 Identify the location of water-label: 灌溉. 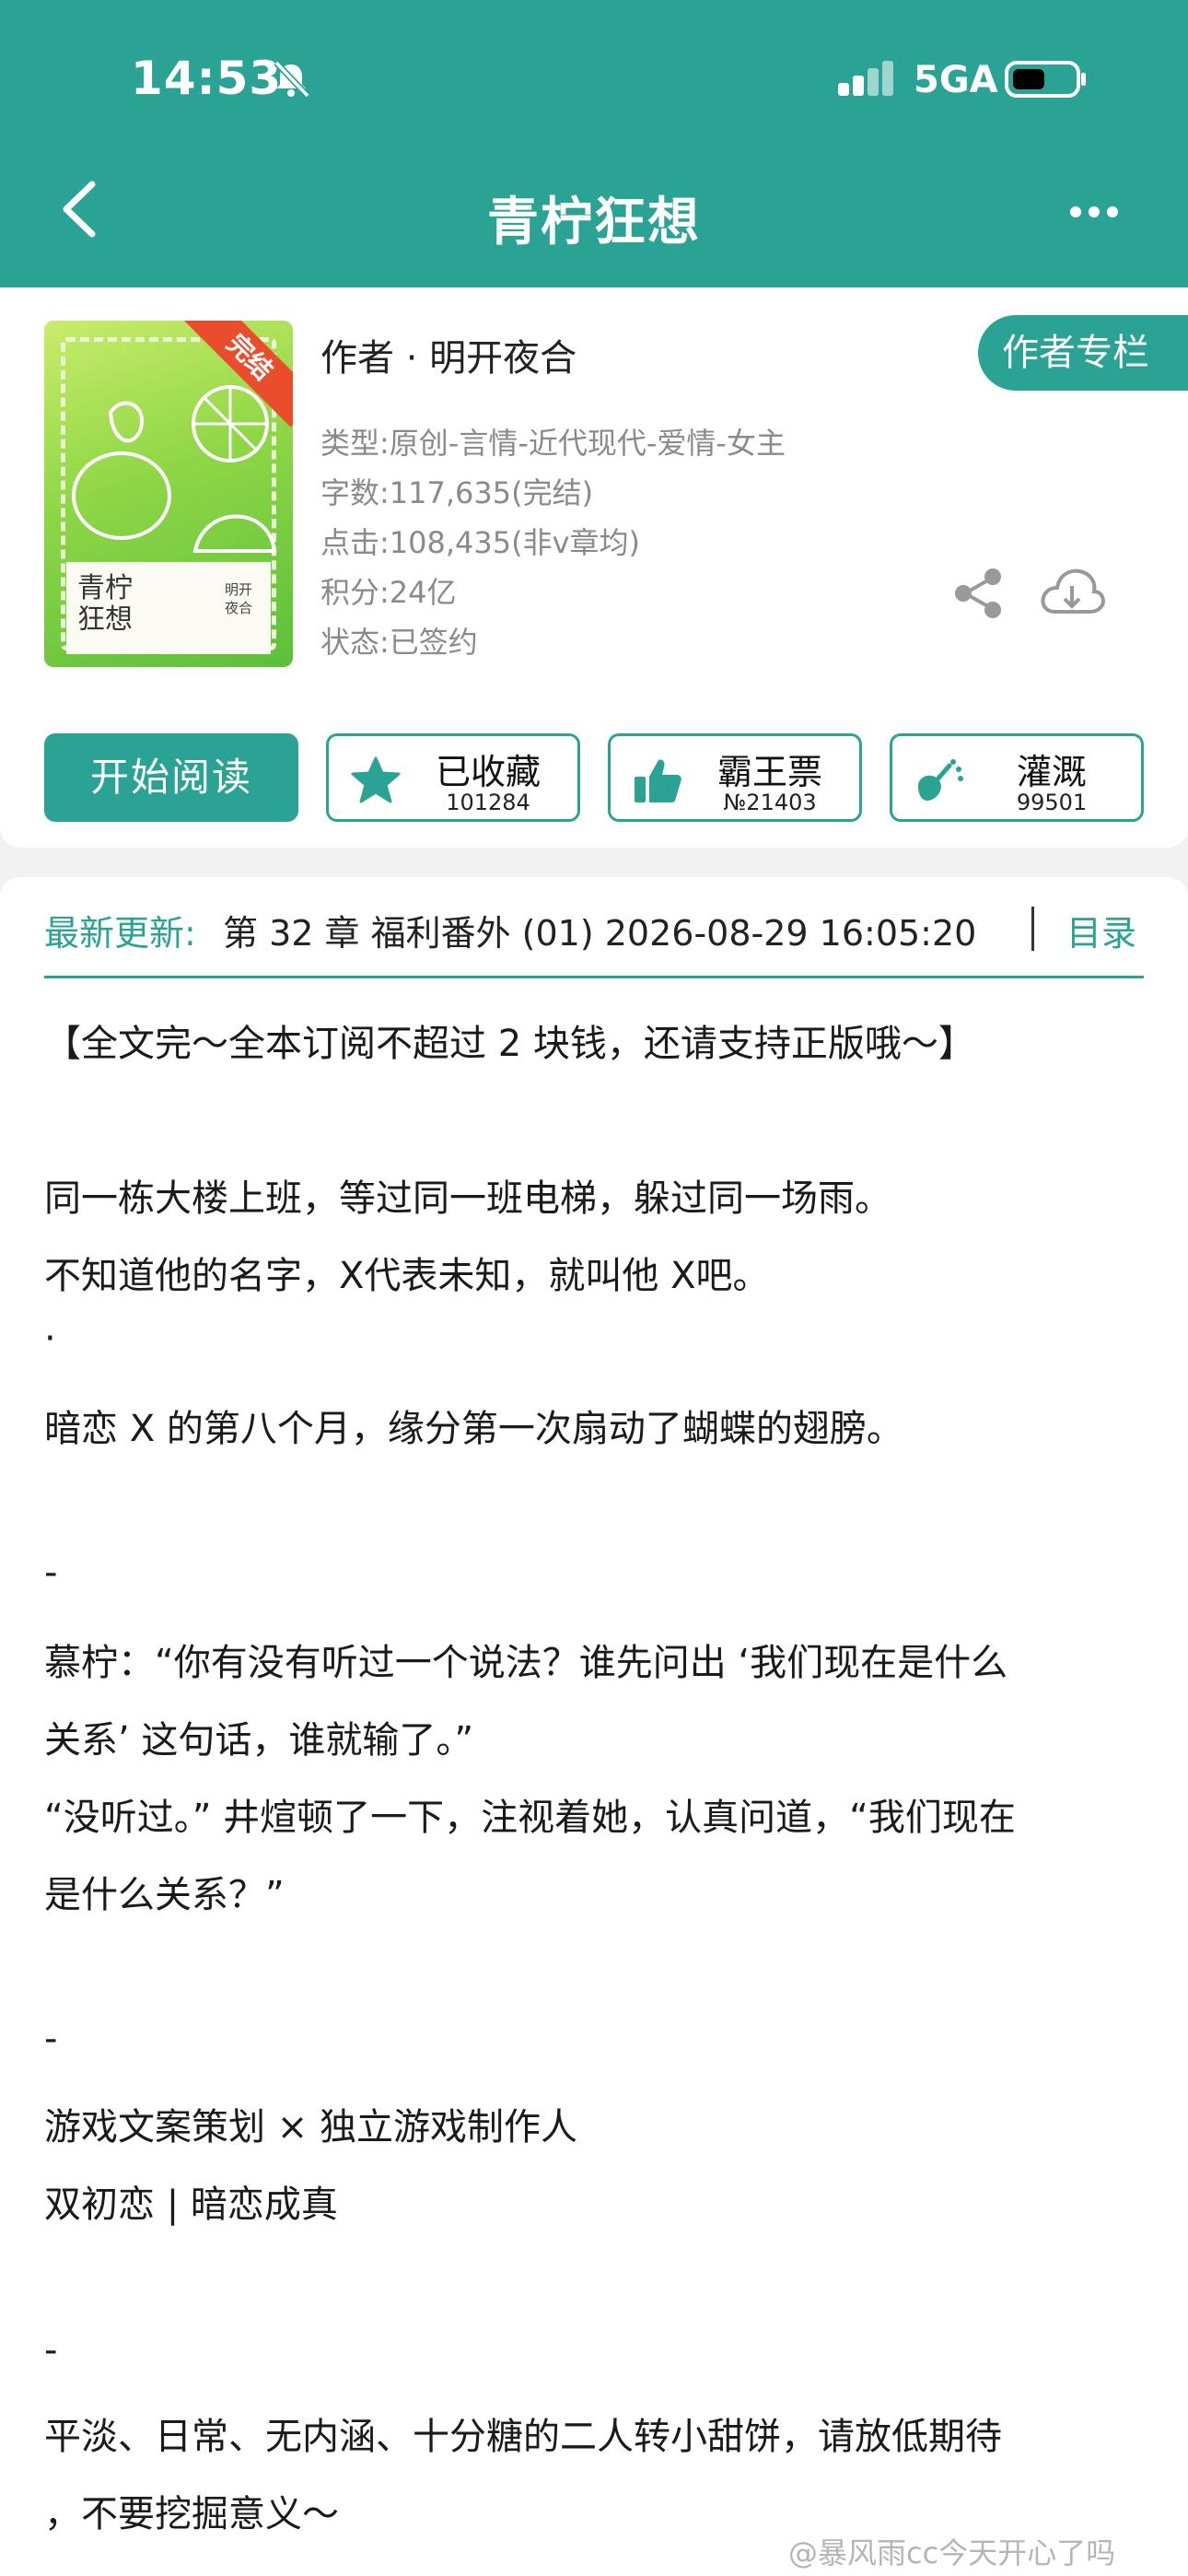
(1051, 772).